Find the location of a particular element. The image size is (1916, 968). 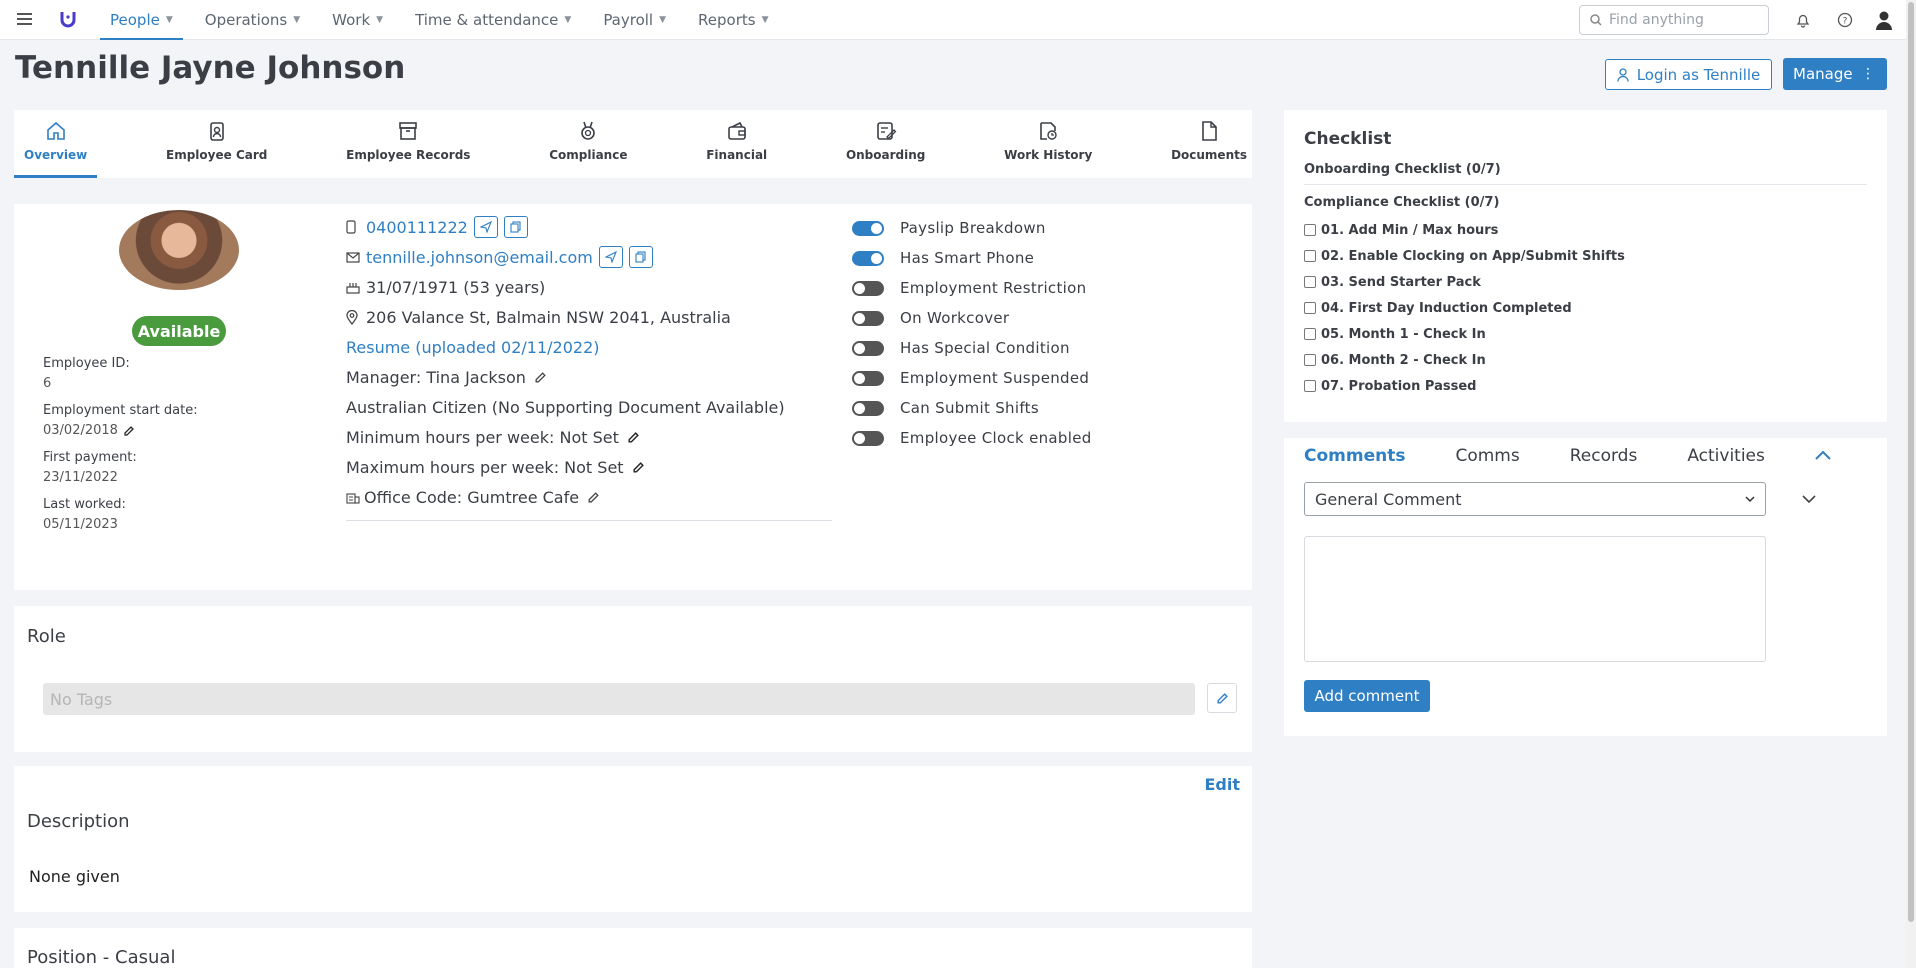

nav-people: People ▼ is located at coordinates (141, 20).